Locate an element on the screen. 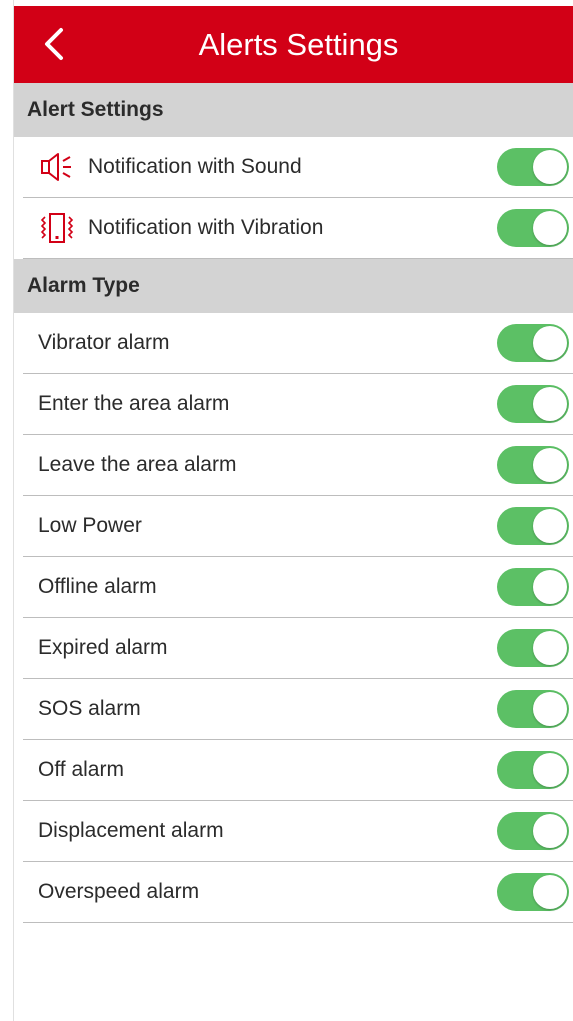 The image size is (573, 1021). vibration-icon is located at coordinates (57, 228).